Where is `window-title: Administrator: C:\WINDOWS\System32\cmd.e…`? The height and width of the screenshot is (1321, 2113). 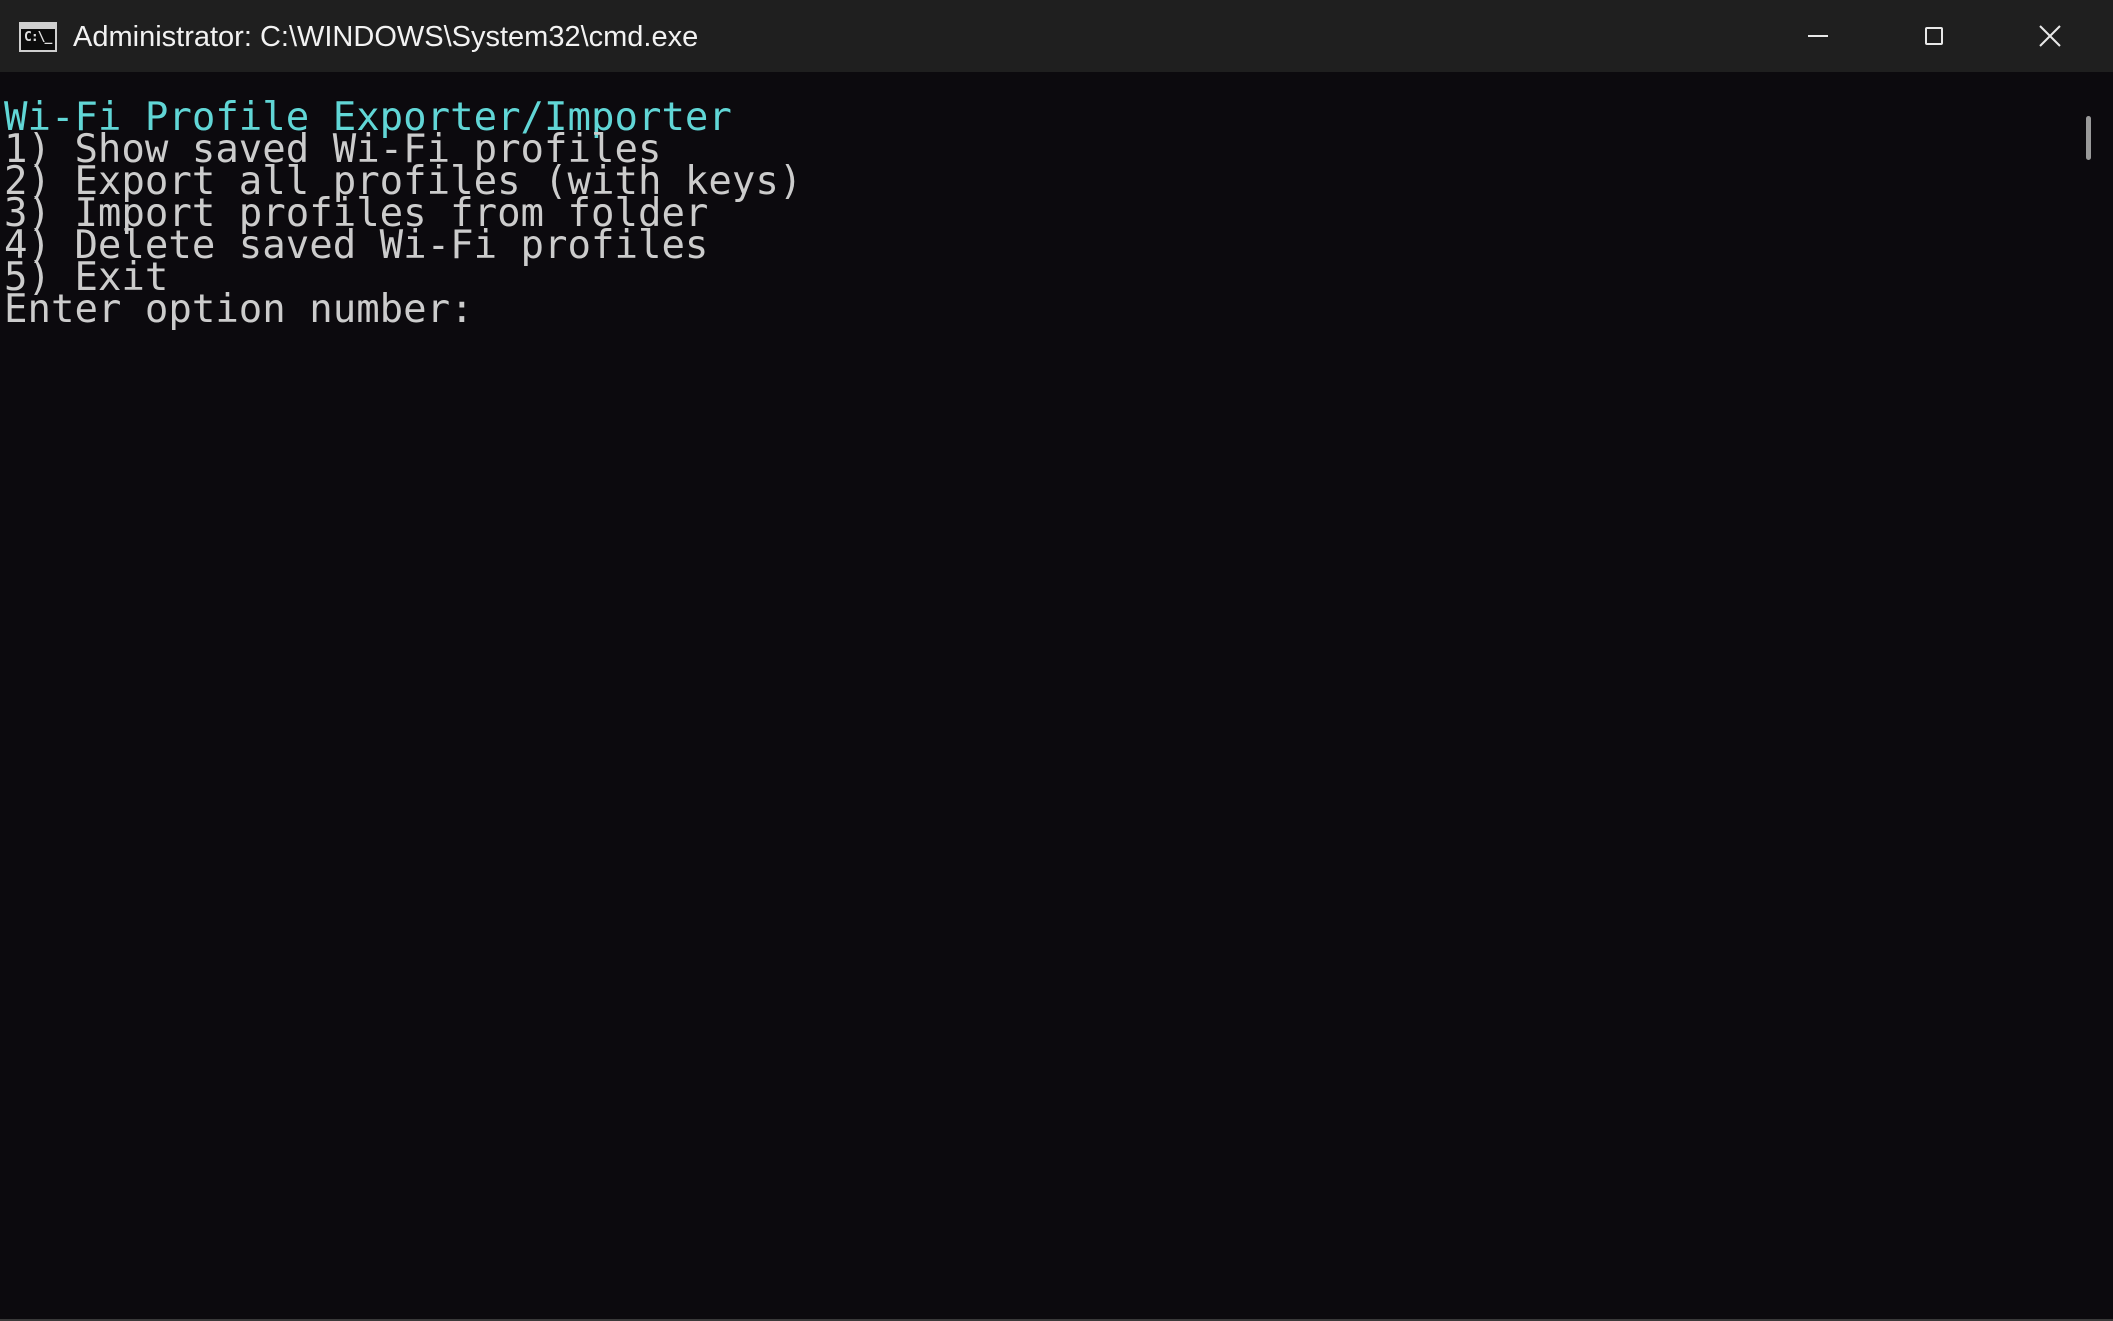
window-title: Administrator: C:\WINDOWS\System32\cmd.e… is located at coordinates (386, 37).